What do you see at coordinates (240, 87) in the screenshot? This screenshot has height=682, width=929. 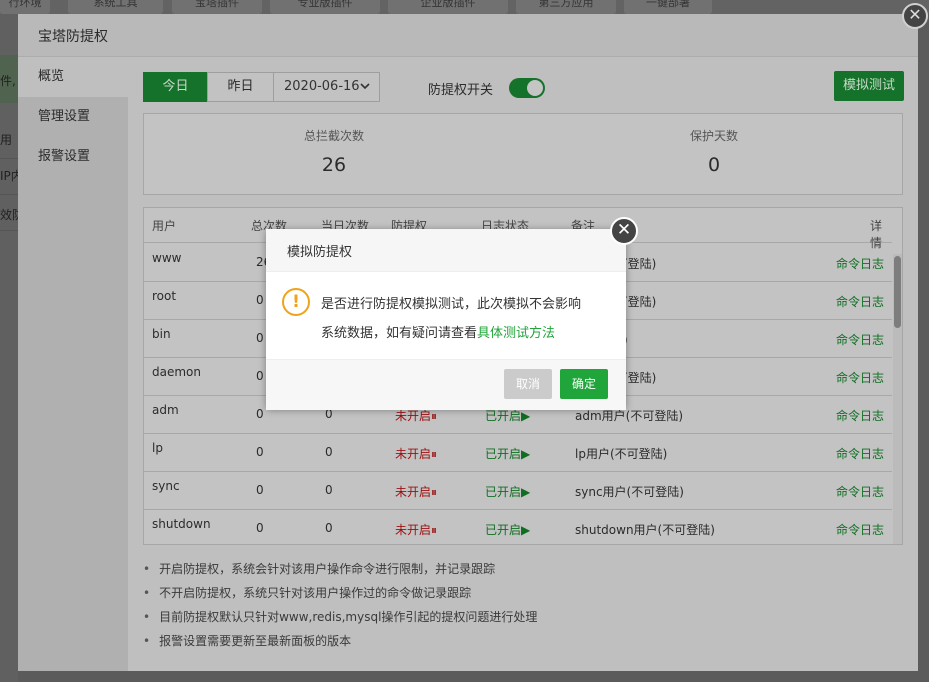 I see `yesterday-button: 昨日` at bounding box center [240, 87].